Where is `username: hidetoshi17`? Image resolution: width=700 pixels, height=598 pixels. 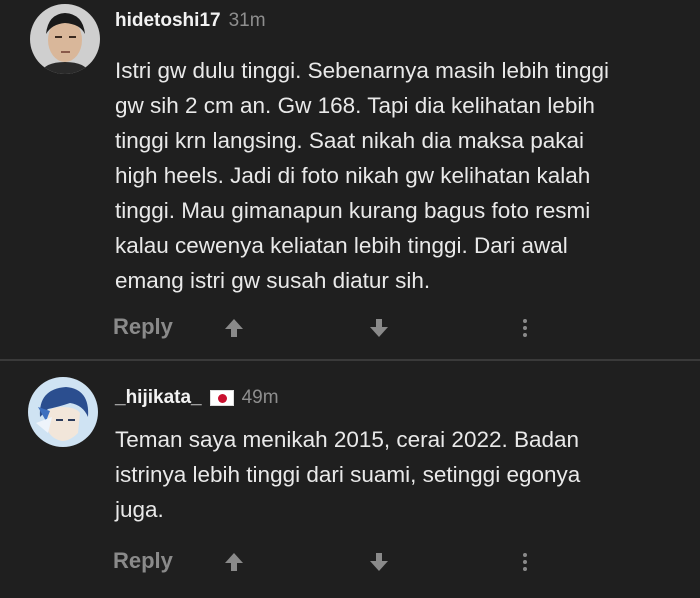 username: hidetoshi17 is located at coordinates (168, 21).